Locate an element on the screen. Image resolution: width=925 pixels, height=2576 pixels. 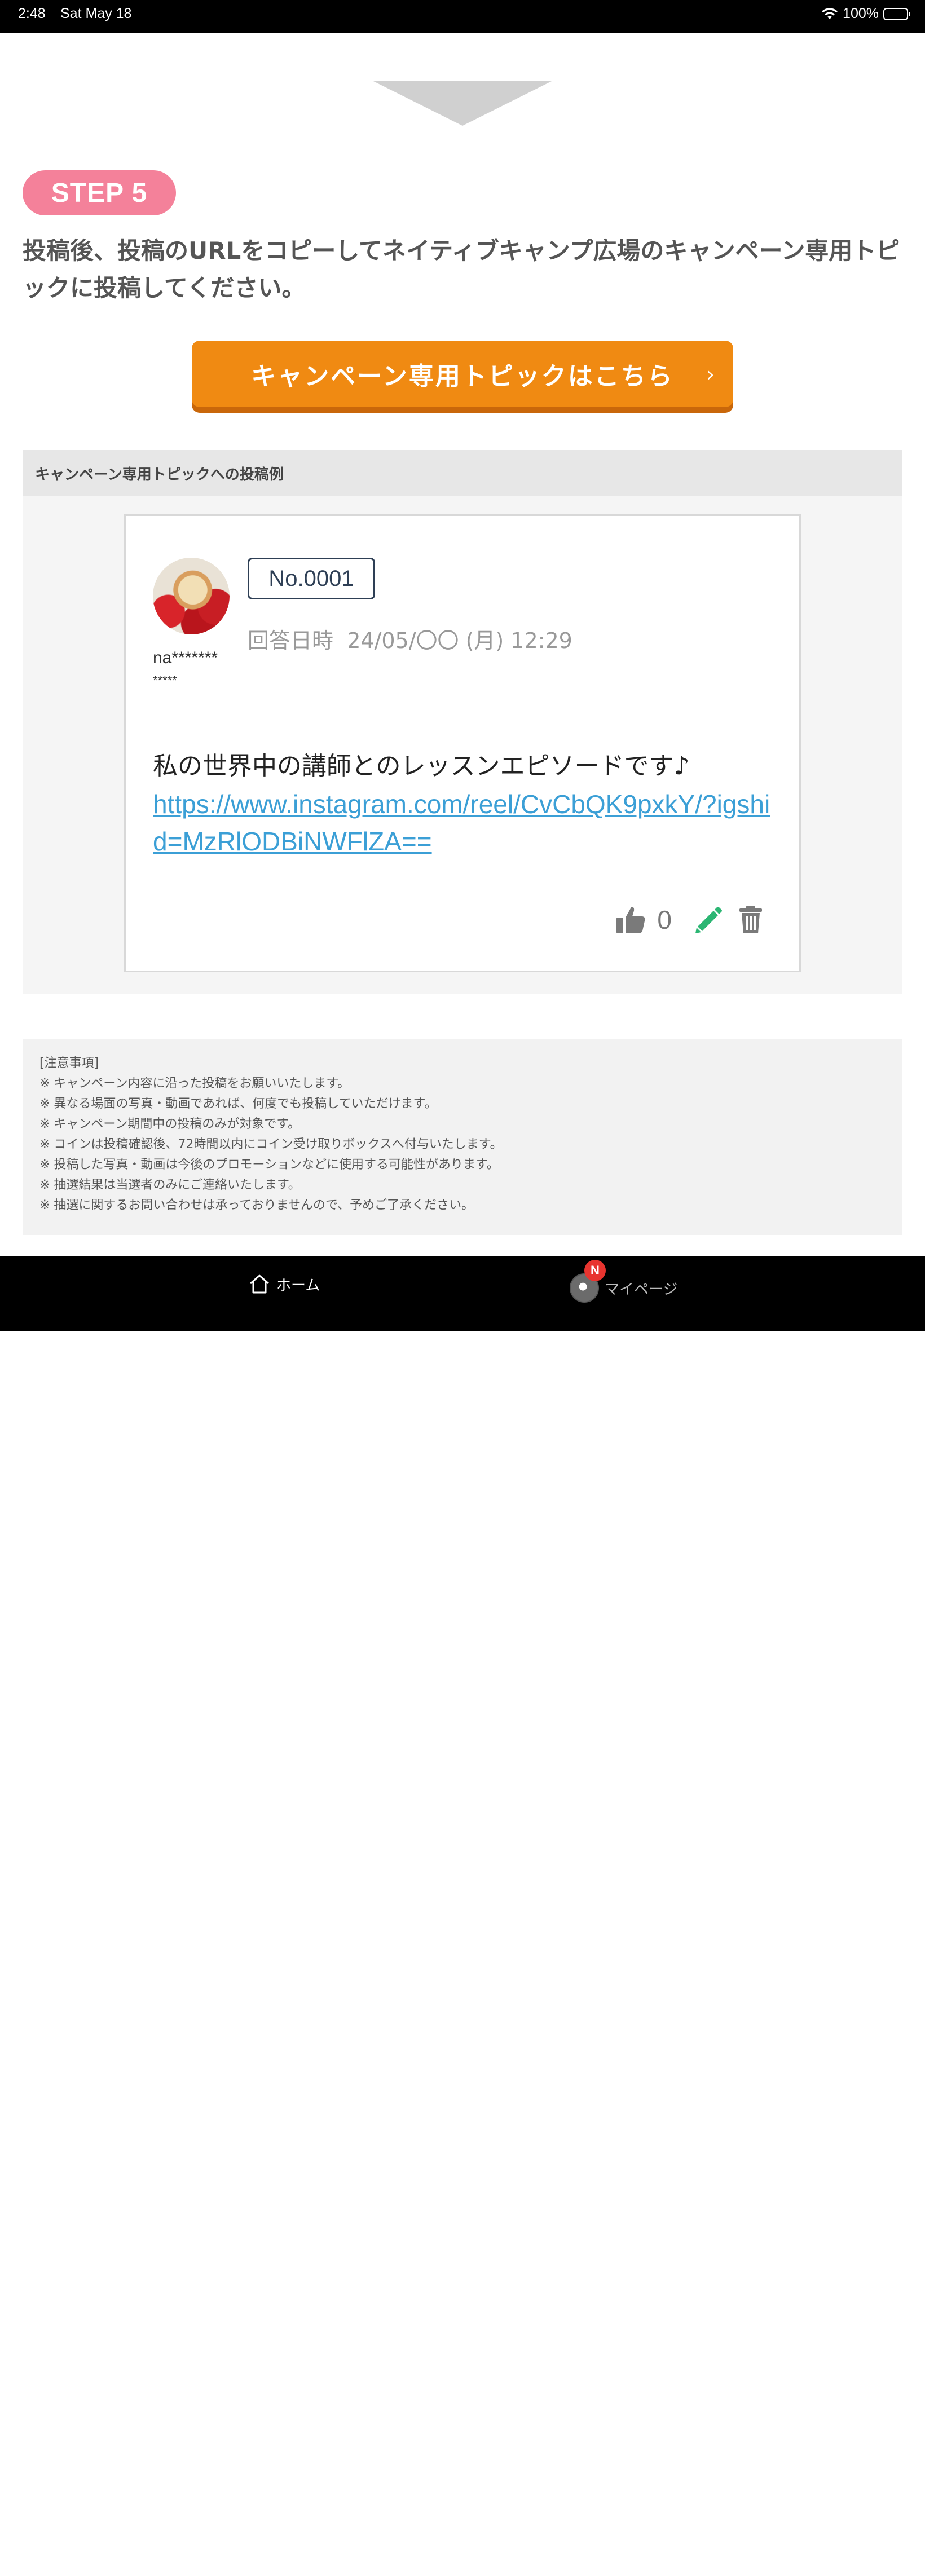
user-avatar is located at coordinates (191, 596).